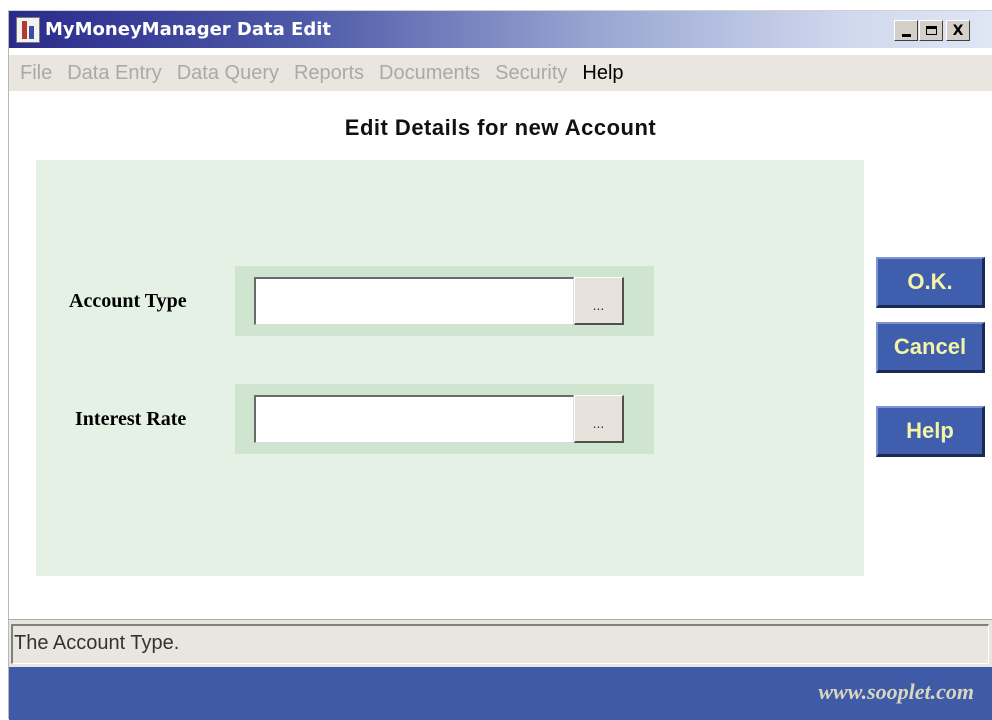  Describe the element at coordinates (114, 73) in the screenshot. I see `menu-item-data-entry: Data Entry` at that location.